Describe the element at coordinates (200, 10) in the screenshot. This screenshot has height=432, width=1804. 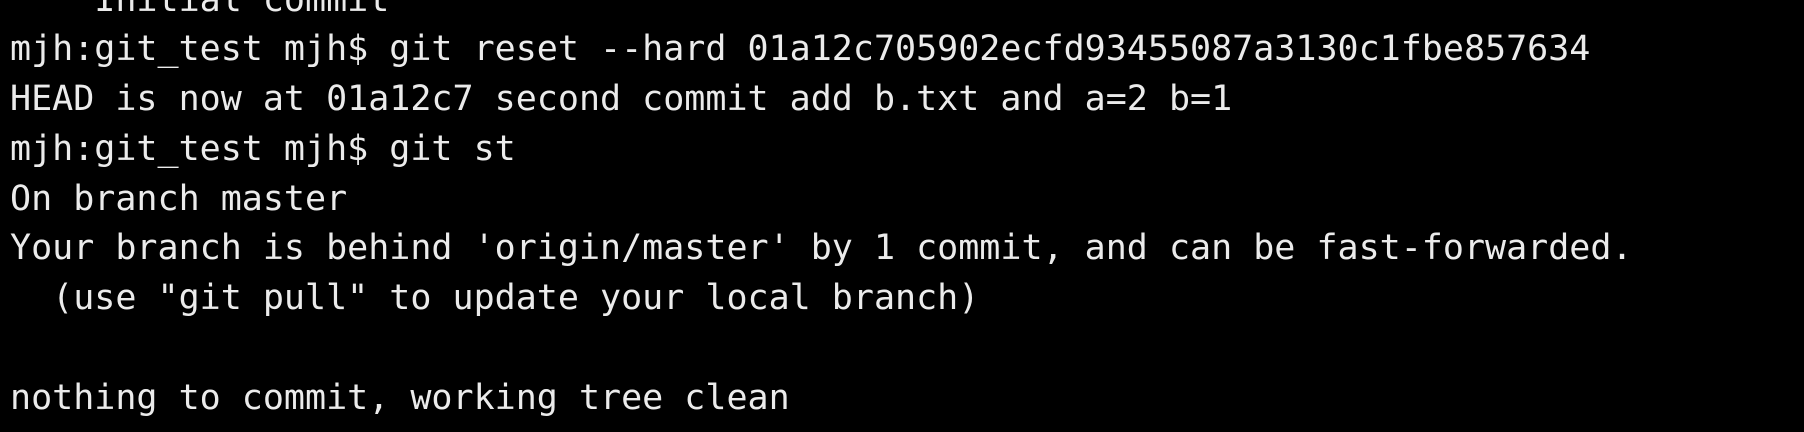
I see `terminal-output-line: Initial commit` at that location.